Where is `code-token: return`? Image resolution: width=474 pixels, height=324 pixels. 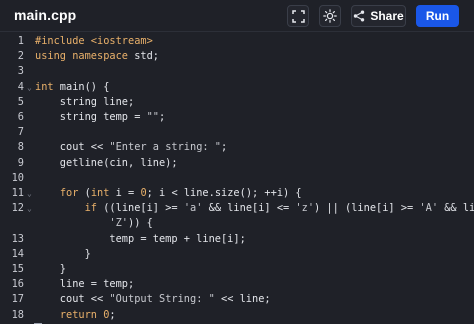
code-token: return is located at coordinates (78, 314).